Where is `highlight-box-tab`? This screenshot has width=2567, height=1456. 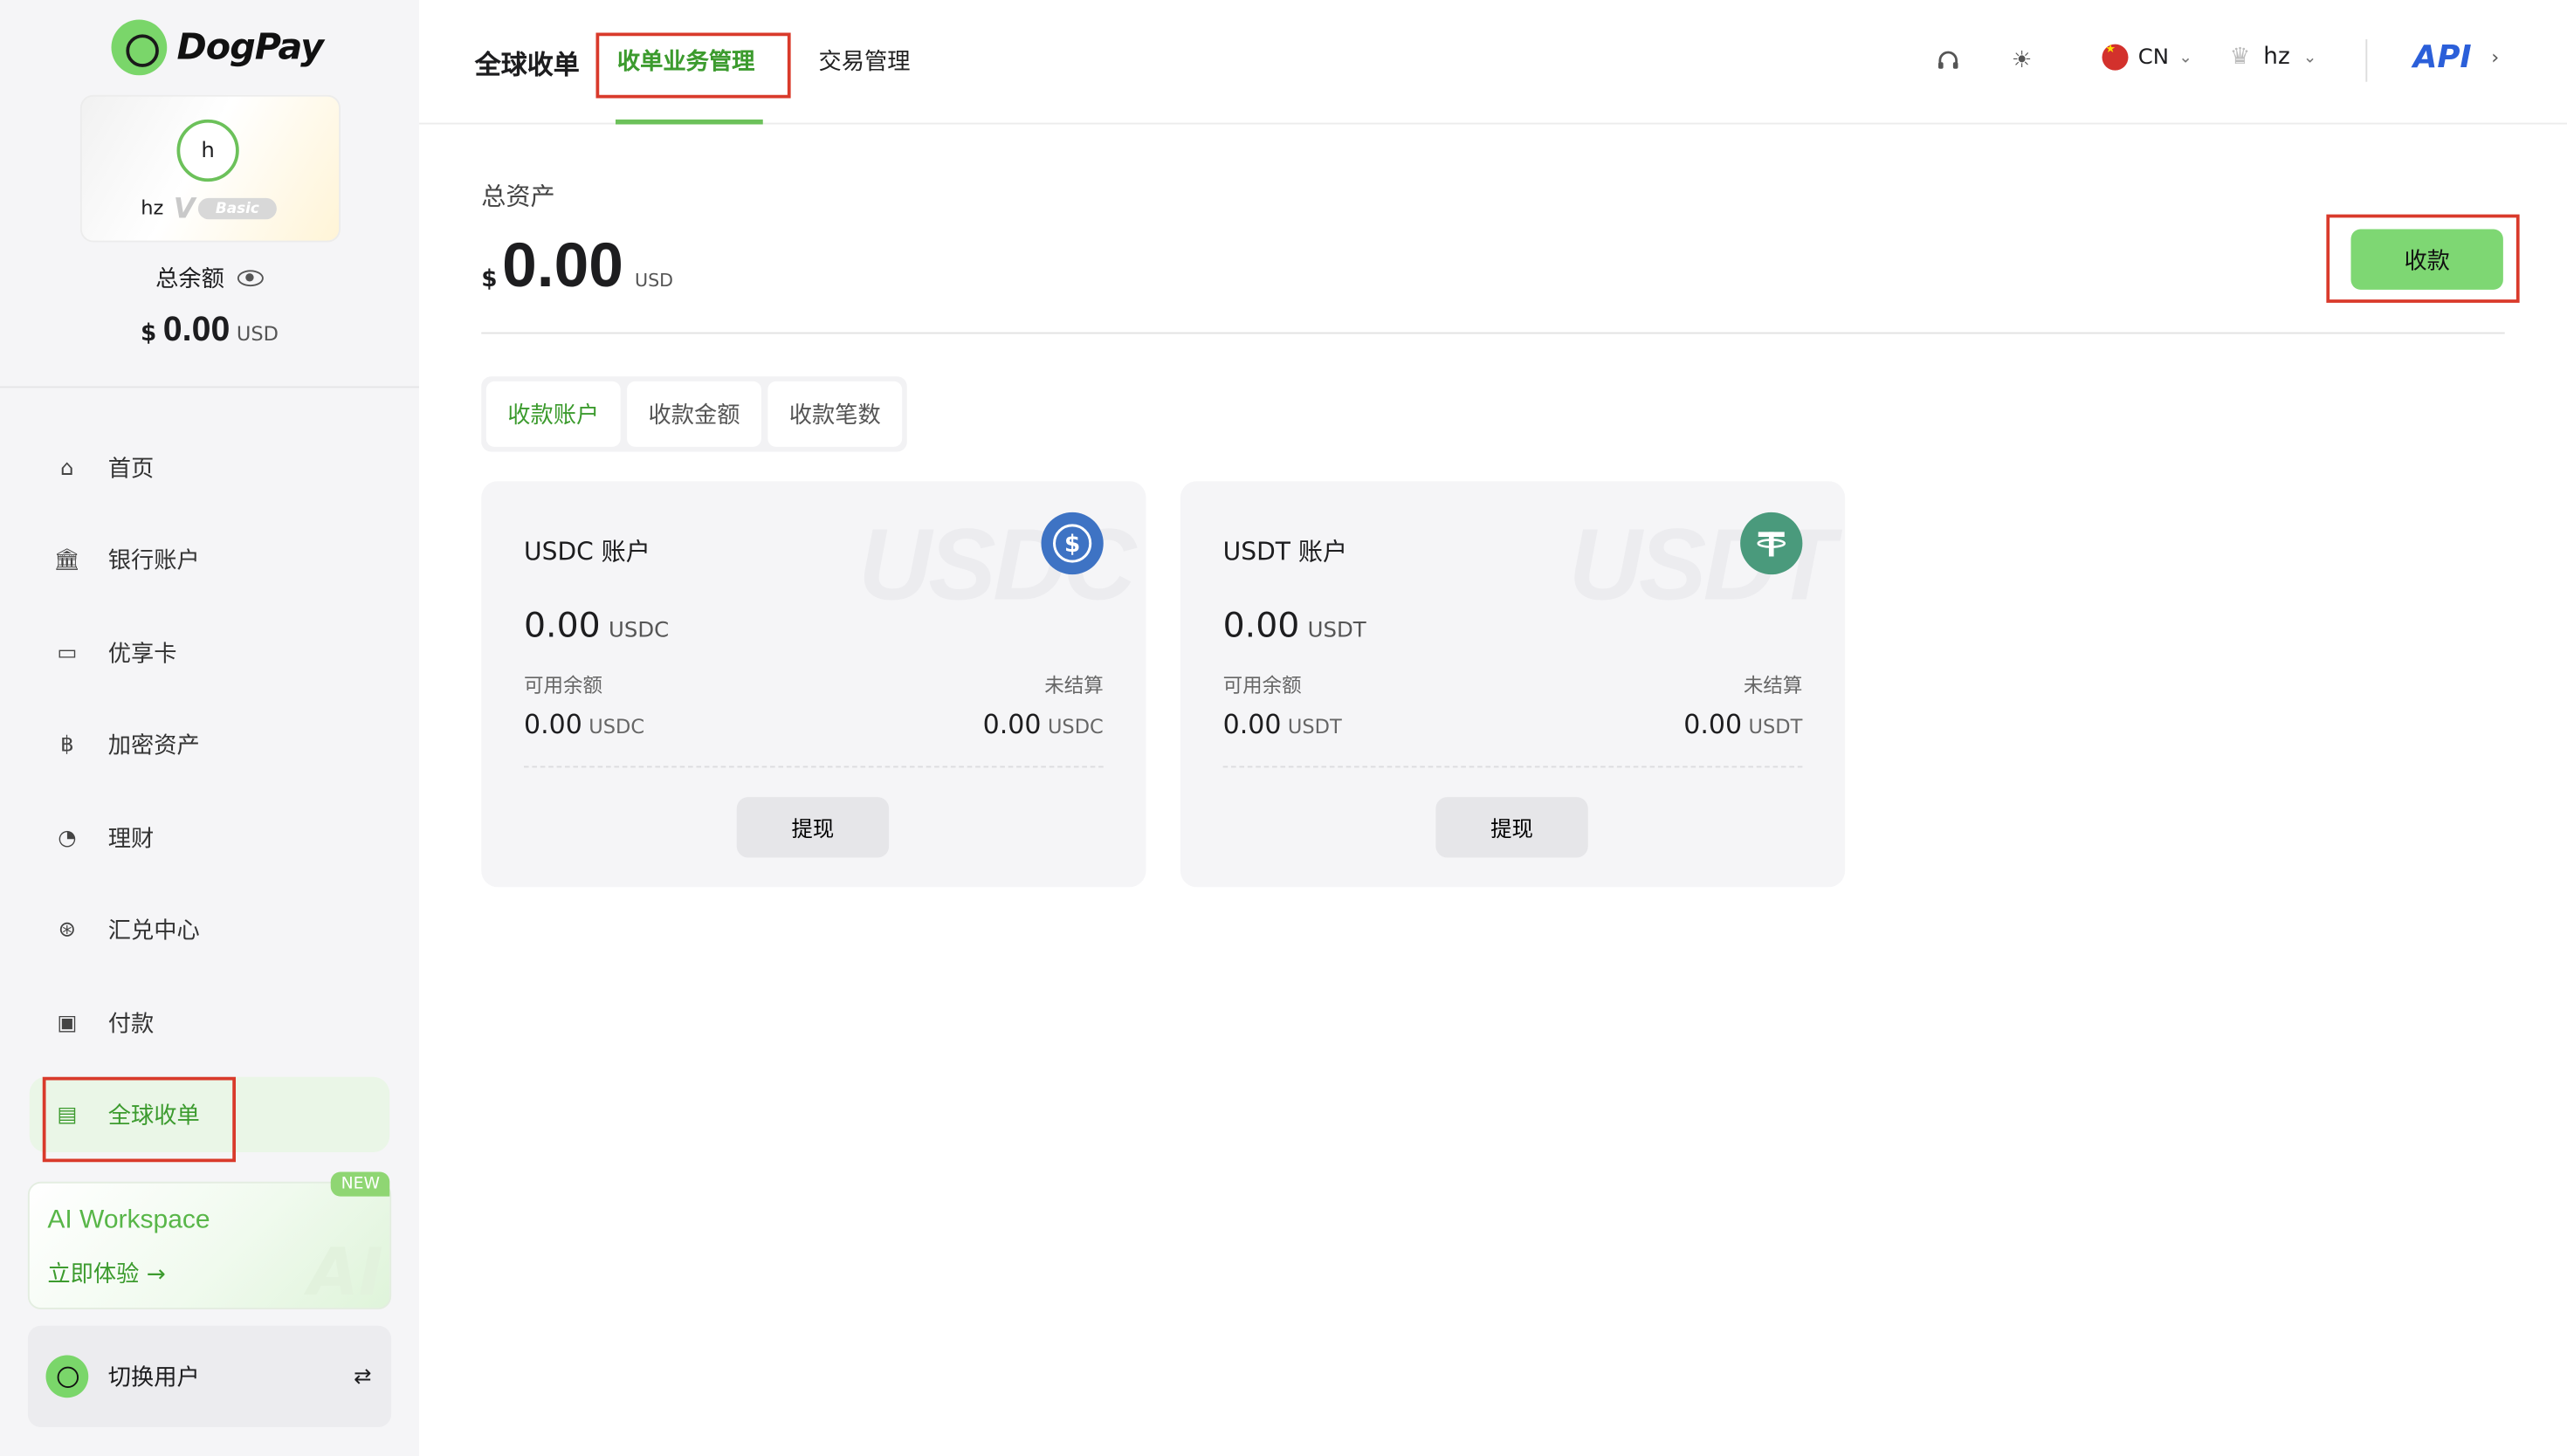
highlight-box-tab is located at coordinates (693, 65).